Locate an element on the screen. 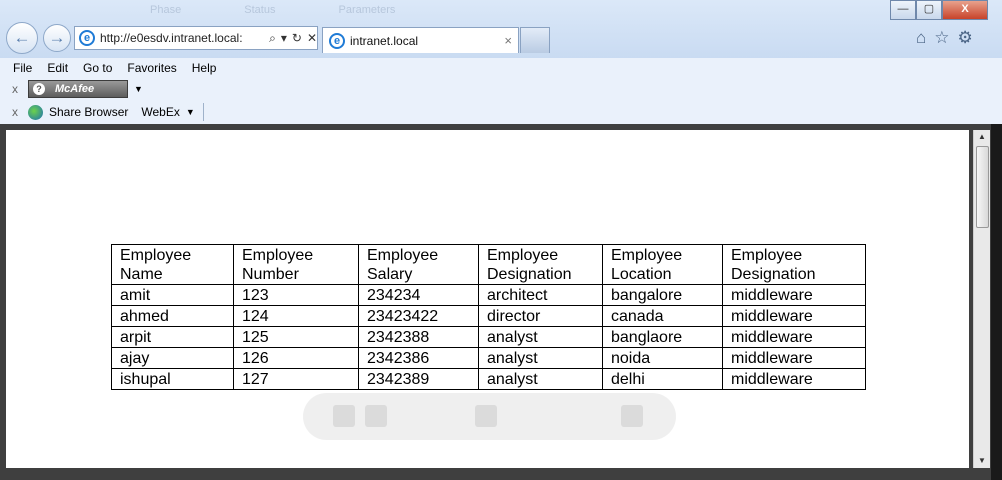 The width and height of the screenshot is (1002, 480). toolbar-separator is located at coordinates (203, 112).